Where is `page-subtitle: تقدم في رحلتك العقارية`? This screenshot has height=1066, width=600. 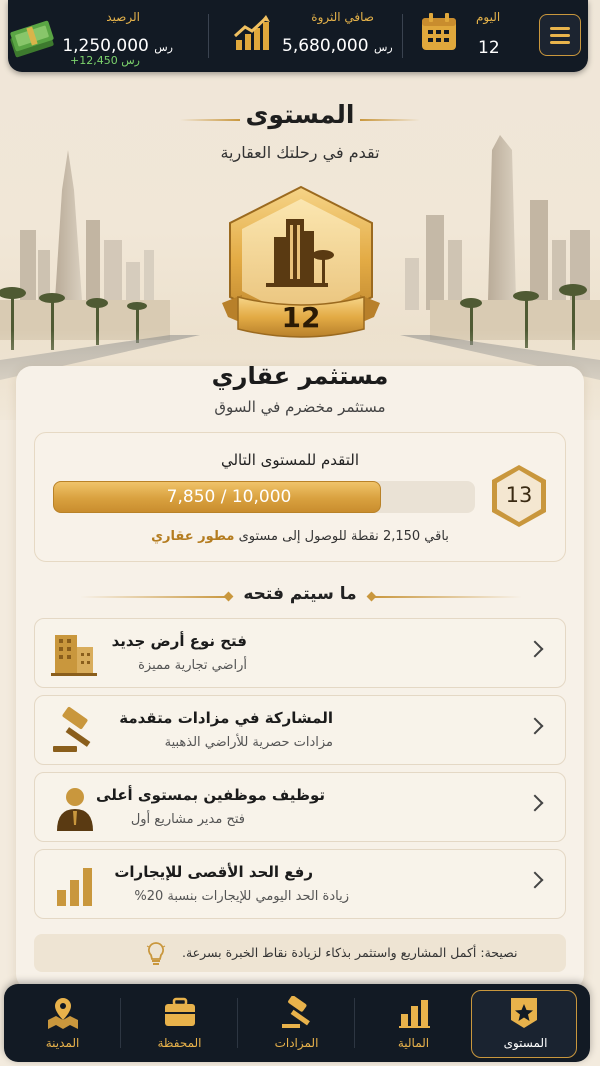
page-subtitle: تقدم في رحلتك العقارية is located at coordinates (300, 152).